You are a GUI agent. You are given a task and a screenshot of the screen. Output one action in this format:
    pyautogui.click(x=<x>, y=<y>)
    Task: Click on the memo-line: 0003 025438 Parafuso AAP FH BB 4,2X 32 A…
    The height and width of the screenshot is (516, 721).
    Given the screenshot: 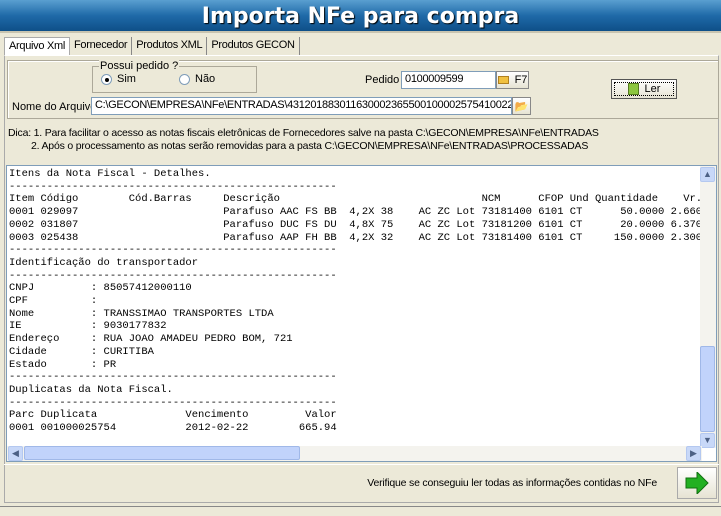 What is the action you would take?
    pyautogui.click(x=355, y=237)
    